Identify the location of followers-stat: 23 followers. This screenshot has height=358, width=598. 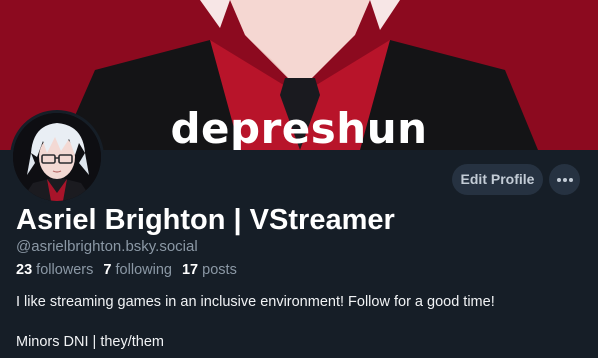
(54, 270).